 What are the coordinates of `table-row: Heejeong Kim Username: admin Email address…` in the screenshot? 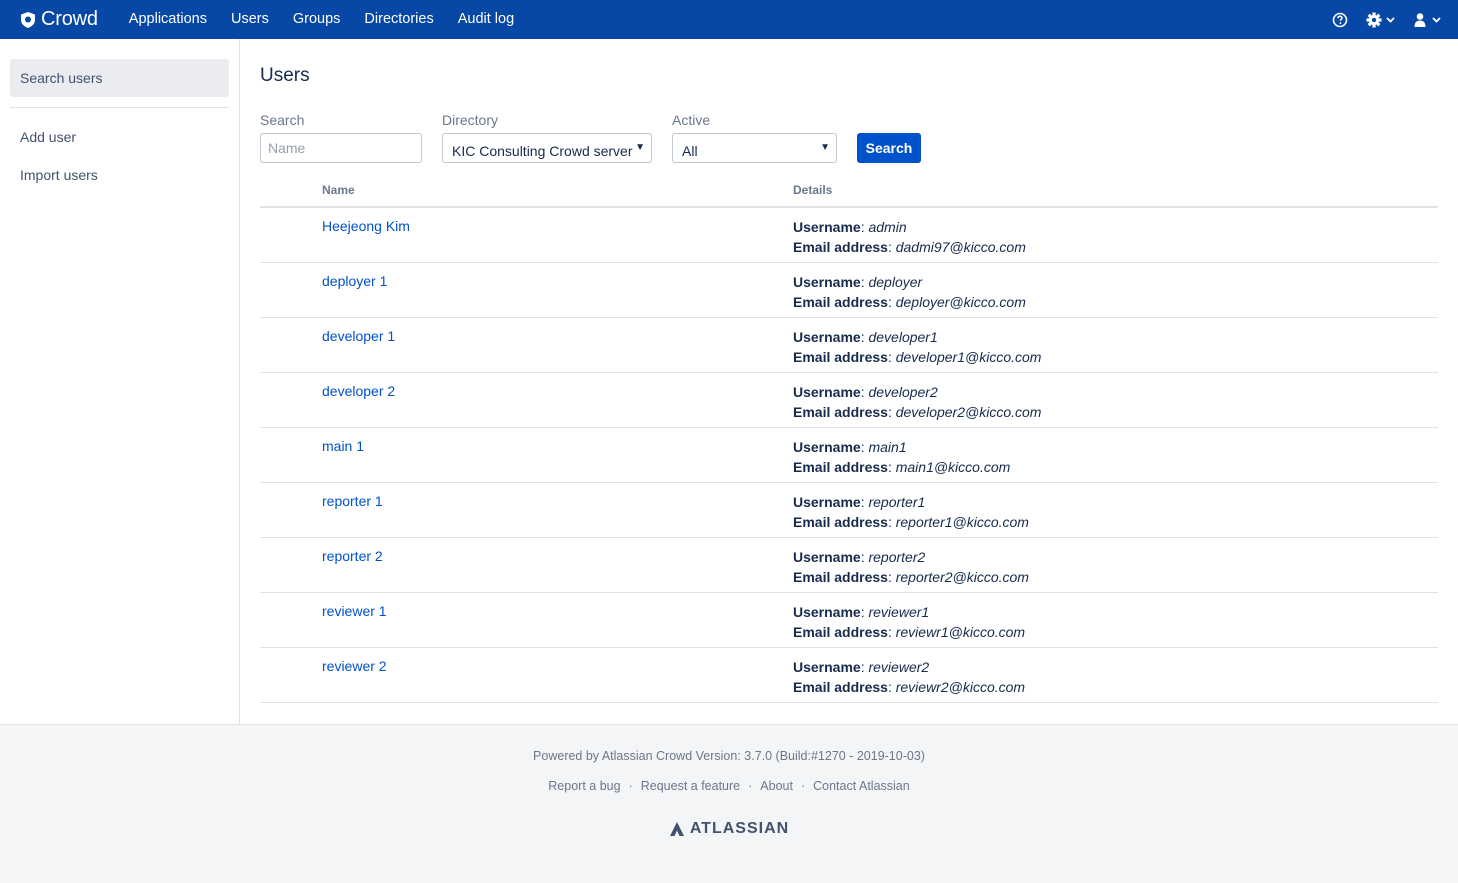 It's located at (849, 235).